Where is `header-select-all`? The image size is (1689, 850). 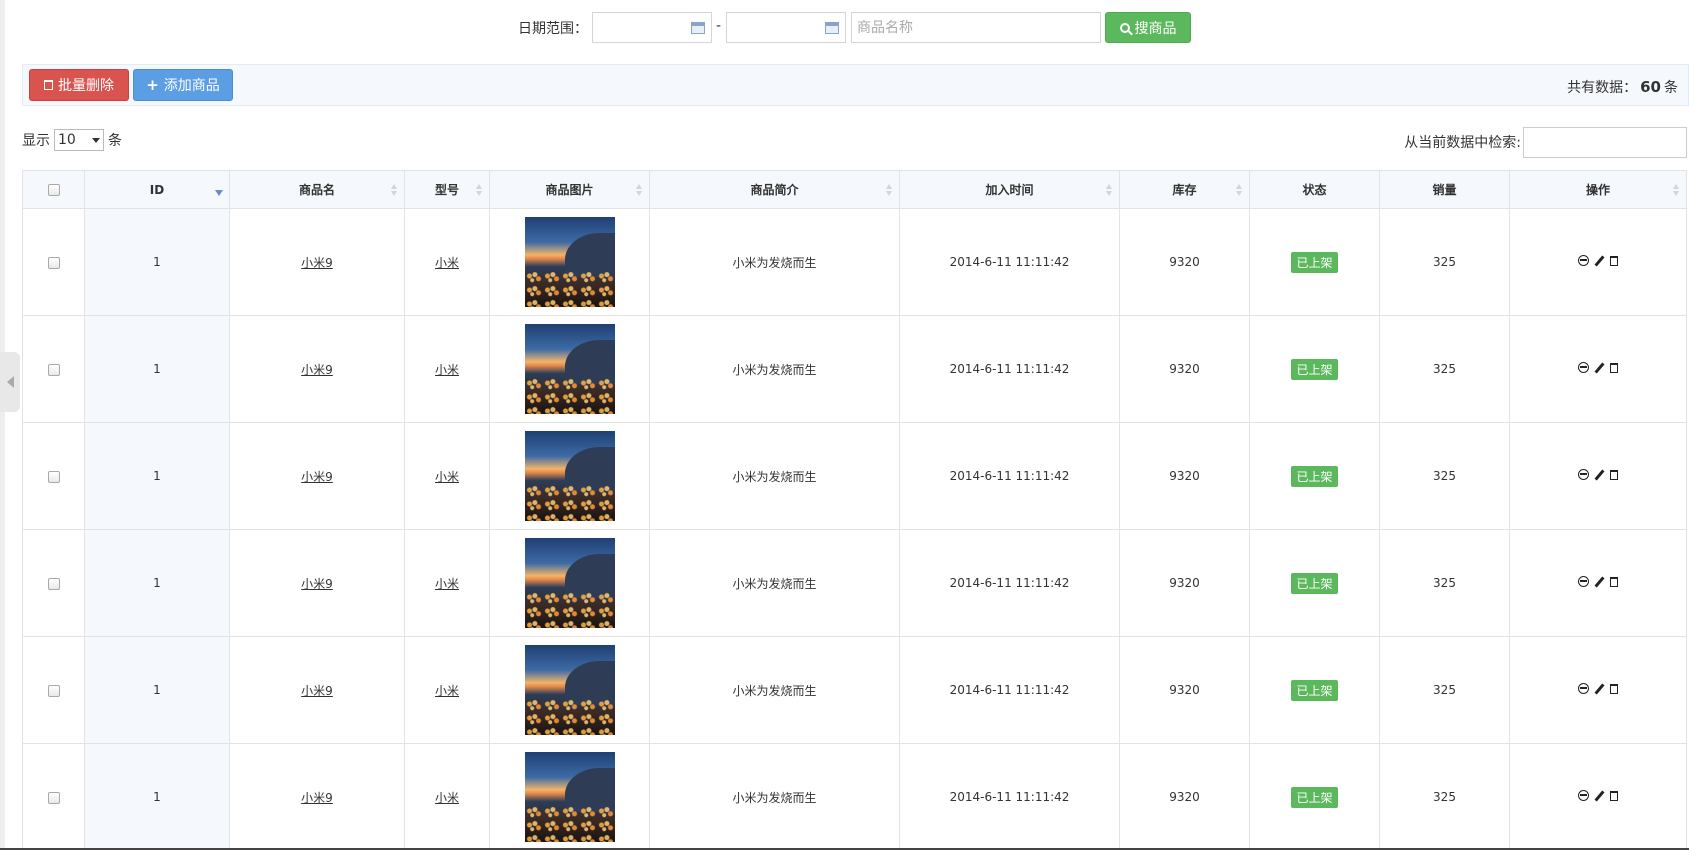
header-select-all is located at coordinates (53, 189).